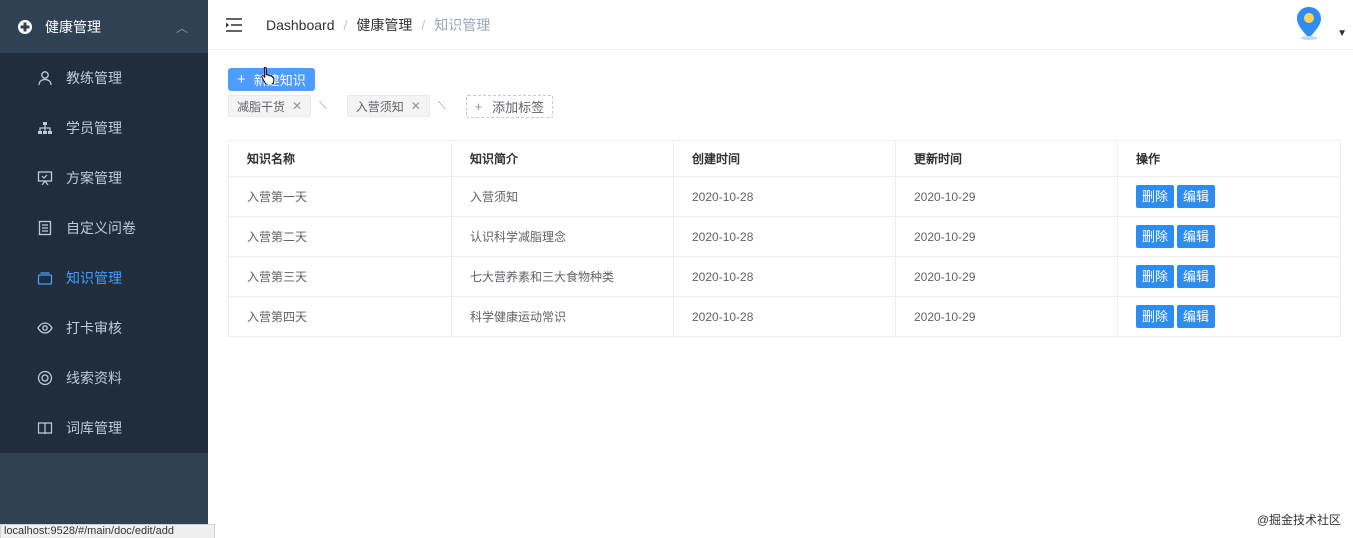 The width and height of the screenshot is (1353, 538). I want to click on sidebar-item-questionnaire: 自定义问卷, so click(104, 228).